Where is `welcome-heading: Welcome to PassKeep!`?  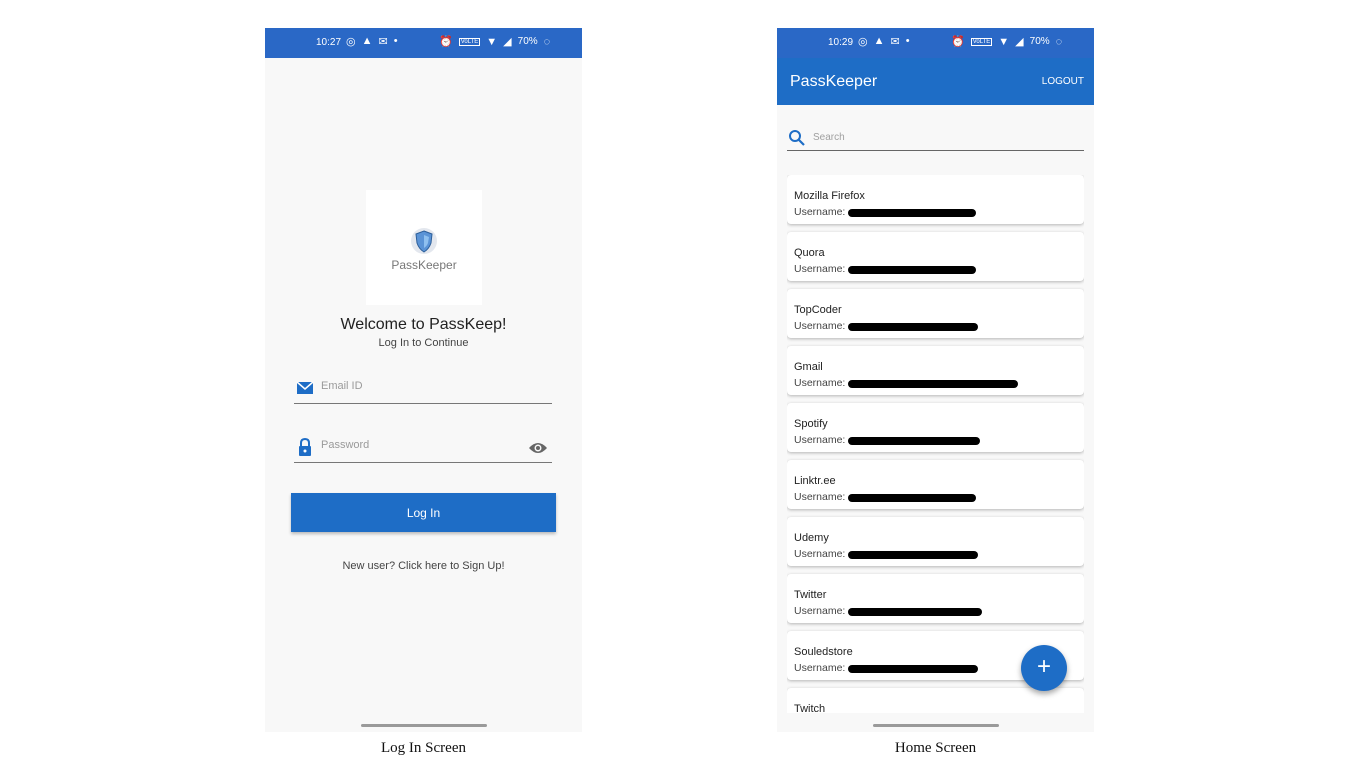
welcome-heading: Welcome to PassKeep! is located at coordinates (423, 324).